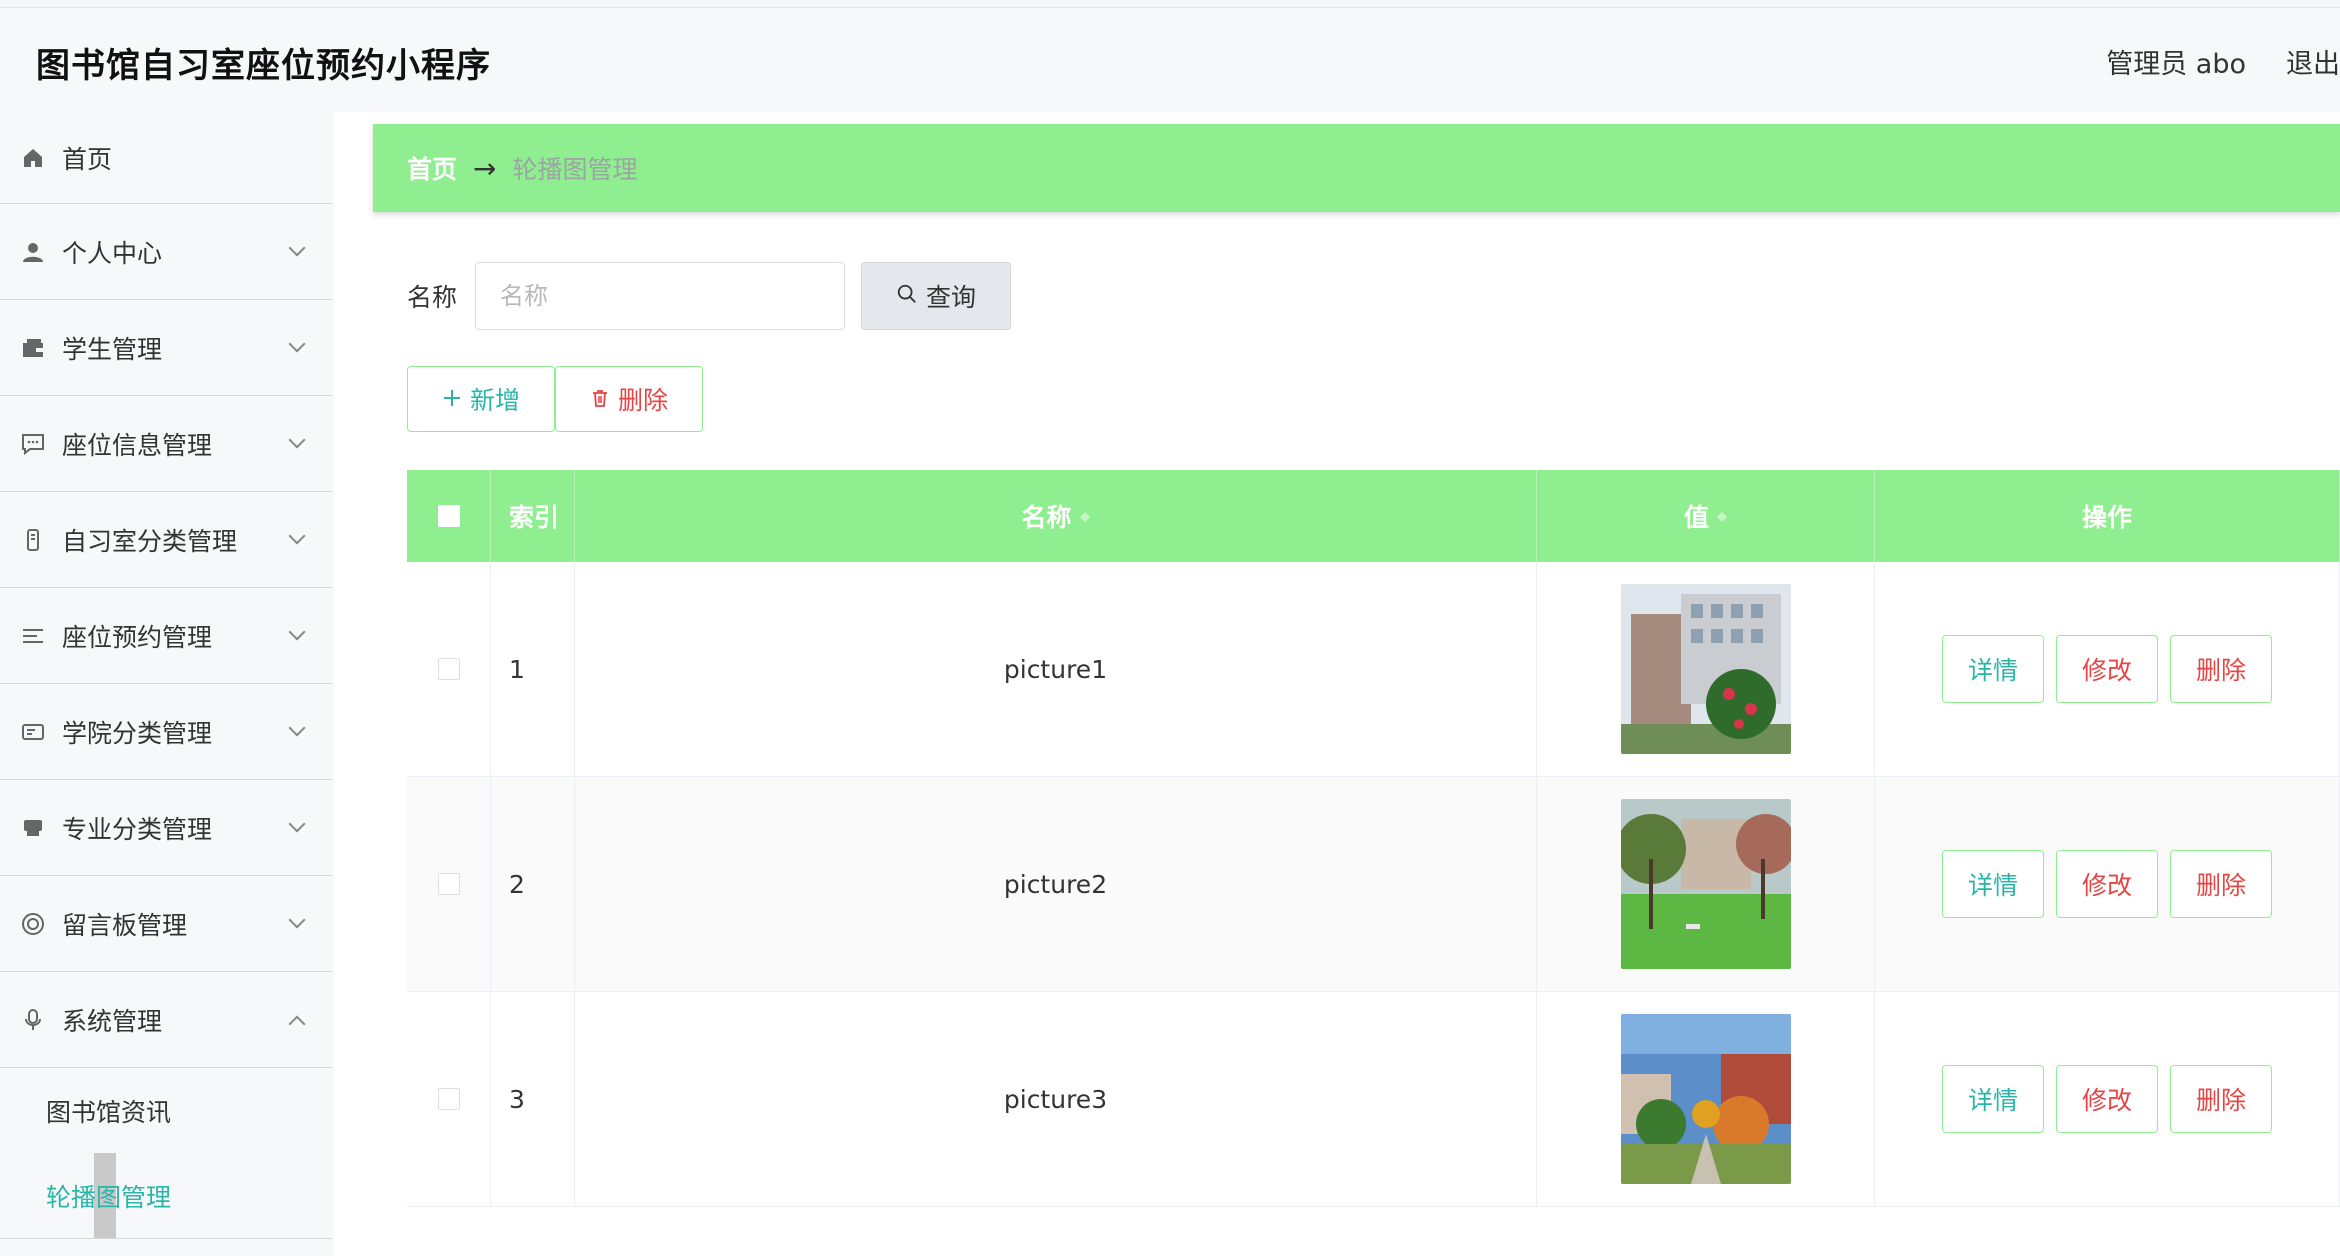  Describe the element at coordinates (33, 1020) in the screenshot. I see `mic-icon` at that location.